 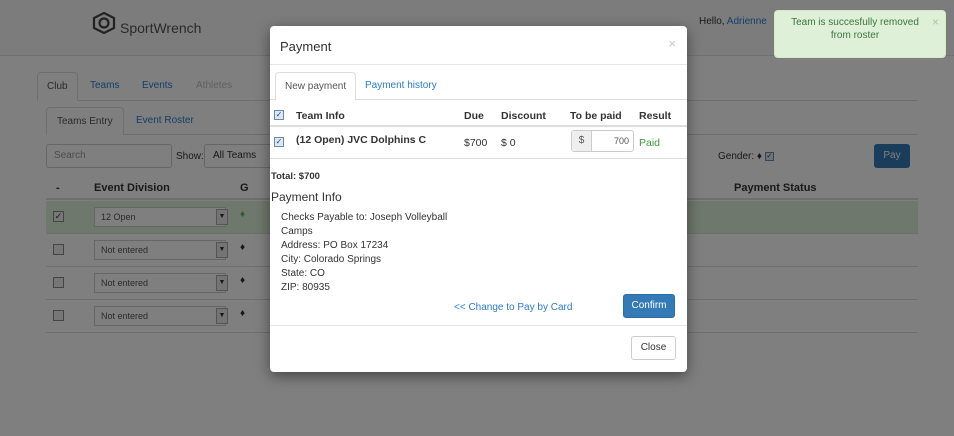 I want to click on payment-info-line: Address: PO Box 17234, so click(x=335, y=245).